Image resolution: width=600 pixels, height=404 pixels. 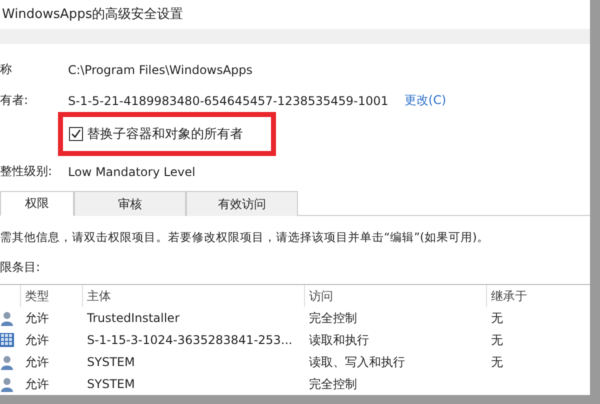 I want to click on table-cell-text: TrustedInstaller, so click(x=133, y=318).